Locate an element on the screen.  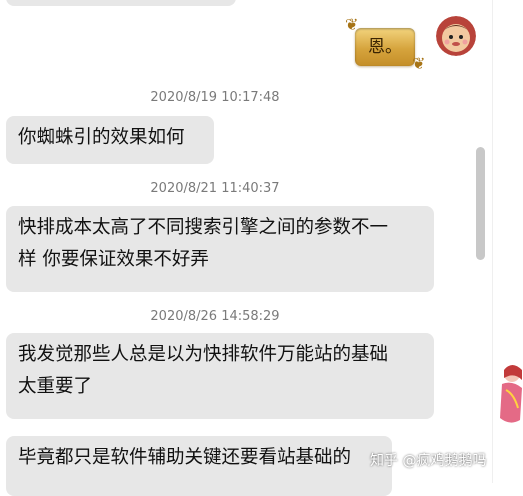
message-text-line: 太重要了 is located at coordinates (55, 386).